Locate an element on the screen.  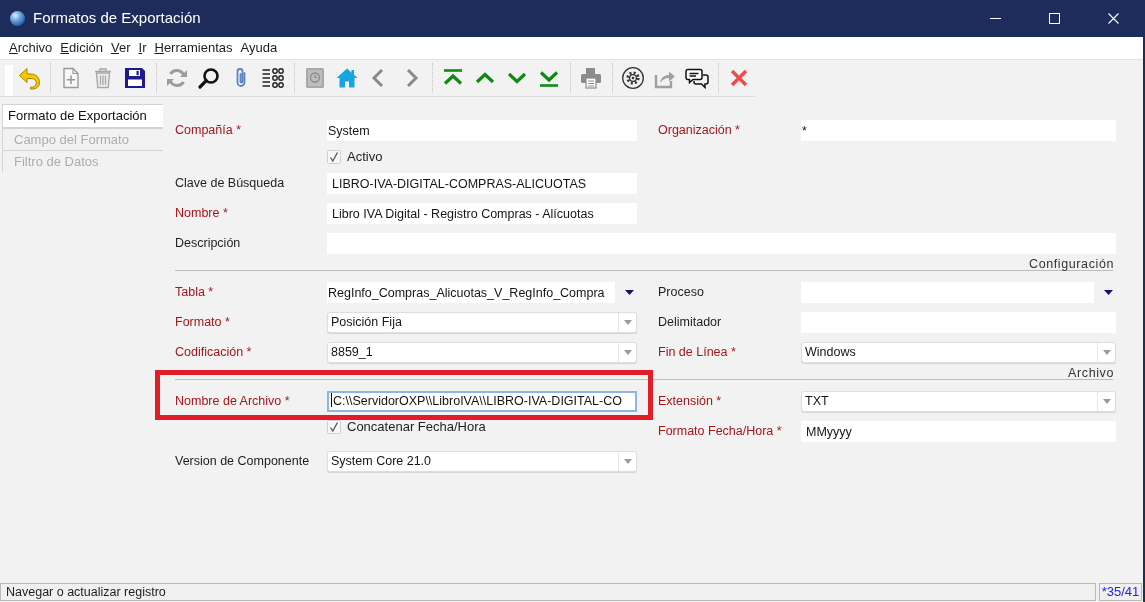
clock-box-icon is located at coordinates (315, 78).